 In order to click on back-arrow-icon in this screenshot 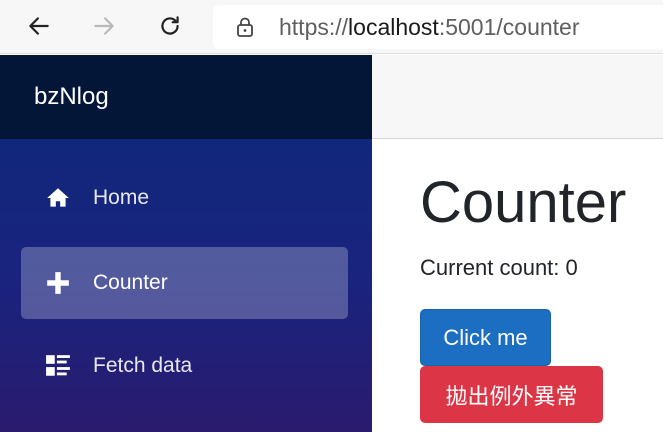, I will do `click(39, 26)`.